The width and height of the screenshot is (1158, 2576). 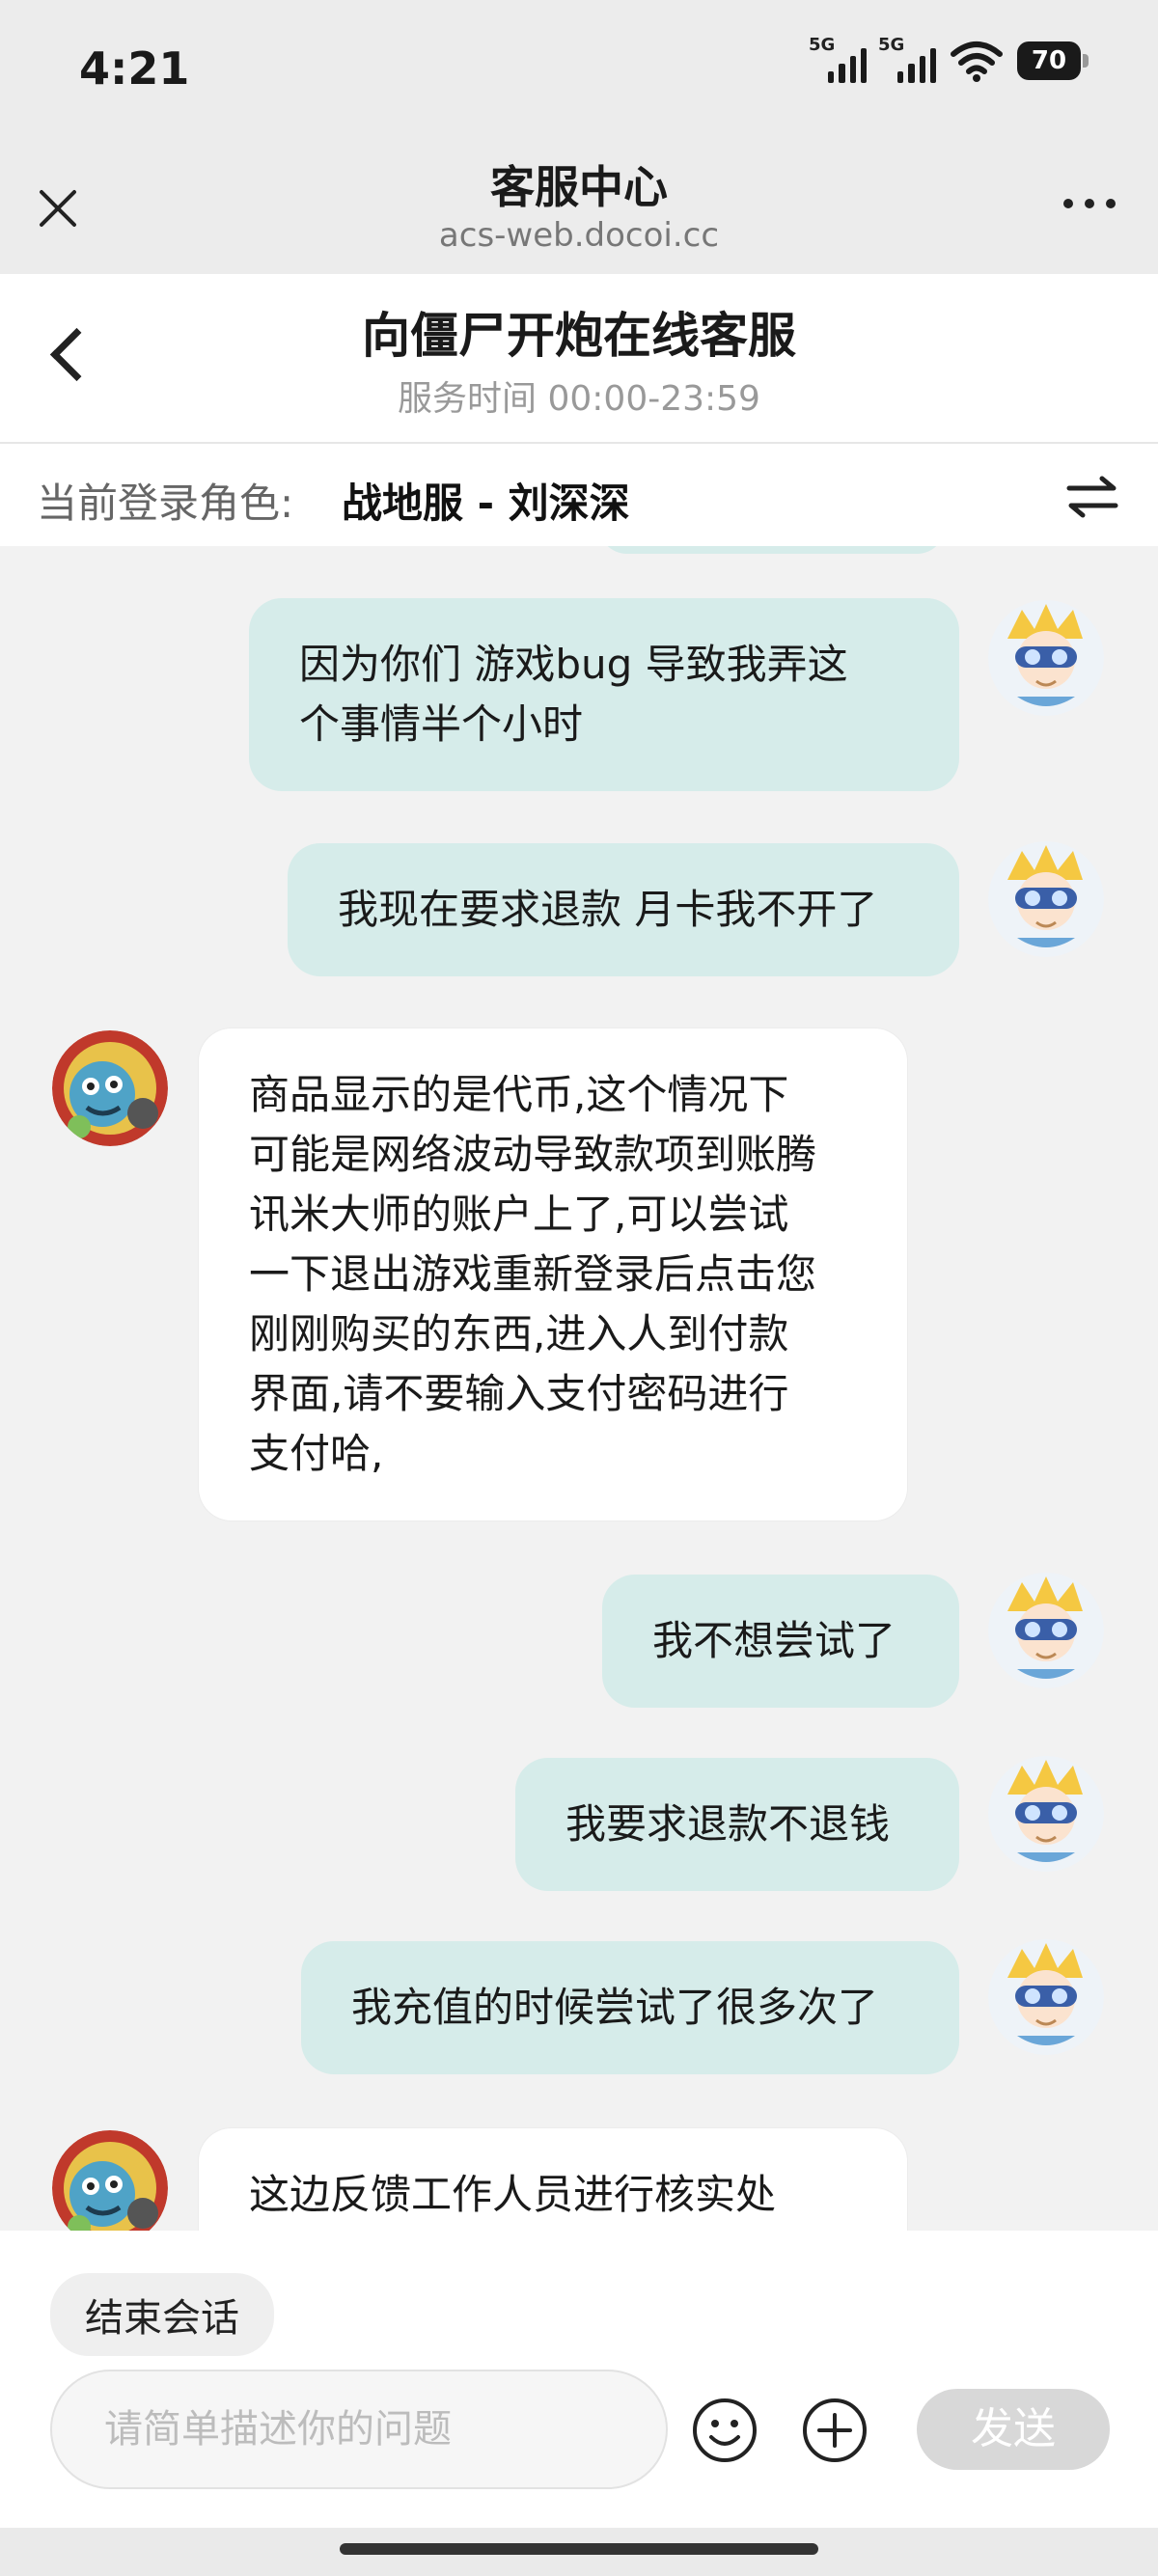 What do you see at coordinates (519, 1334) in the screenshot?
I see `message-line: 刚刚购买的东西,进入人到付款` at bounding box center [519, 1334].